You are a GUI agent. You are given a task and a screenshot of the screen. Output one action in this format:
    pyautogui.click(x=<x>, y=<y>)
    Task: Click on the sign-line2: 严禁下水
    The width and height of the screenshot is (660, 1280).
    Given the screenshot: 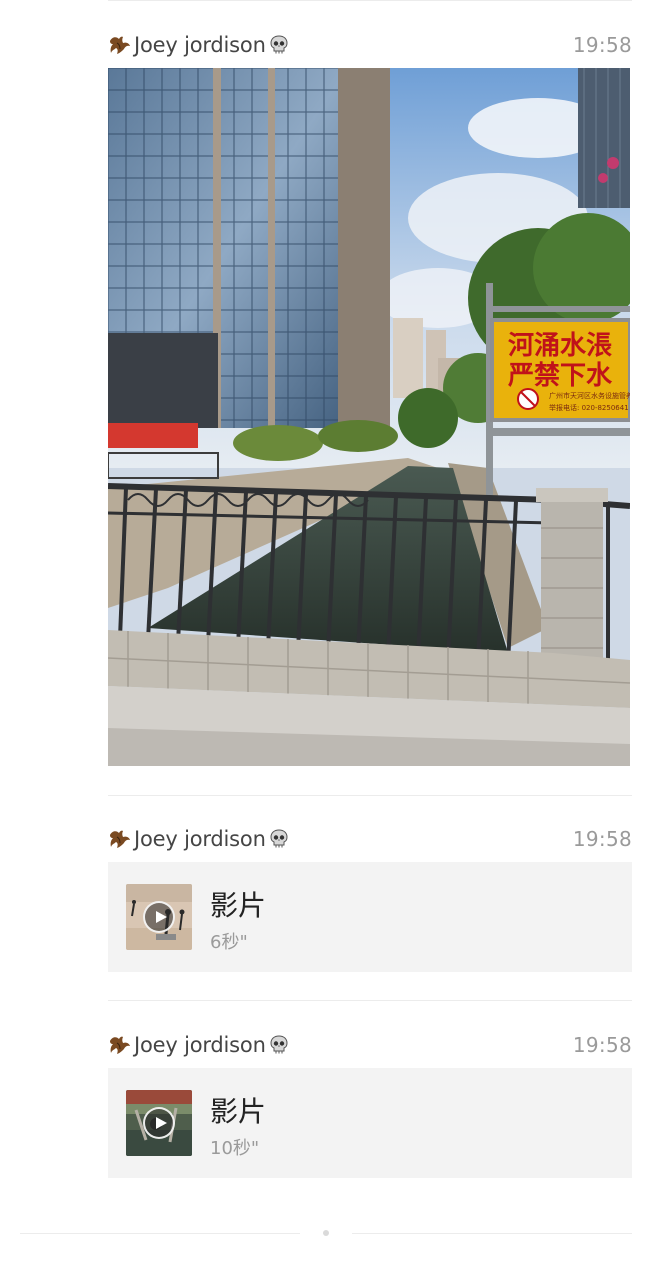 What is the action you would take?
    pyautogui.click(x=560, y=376)
    